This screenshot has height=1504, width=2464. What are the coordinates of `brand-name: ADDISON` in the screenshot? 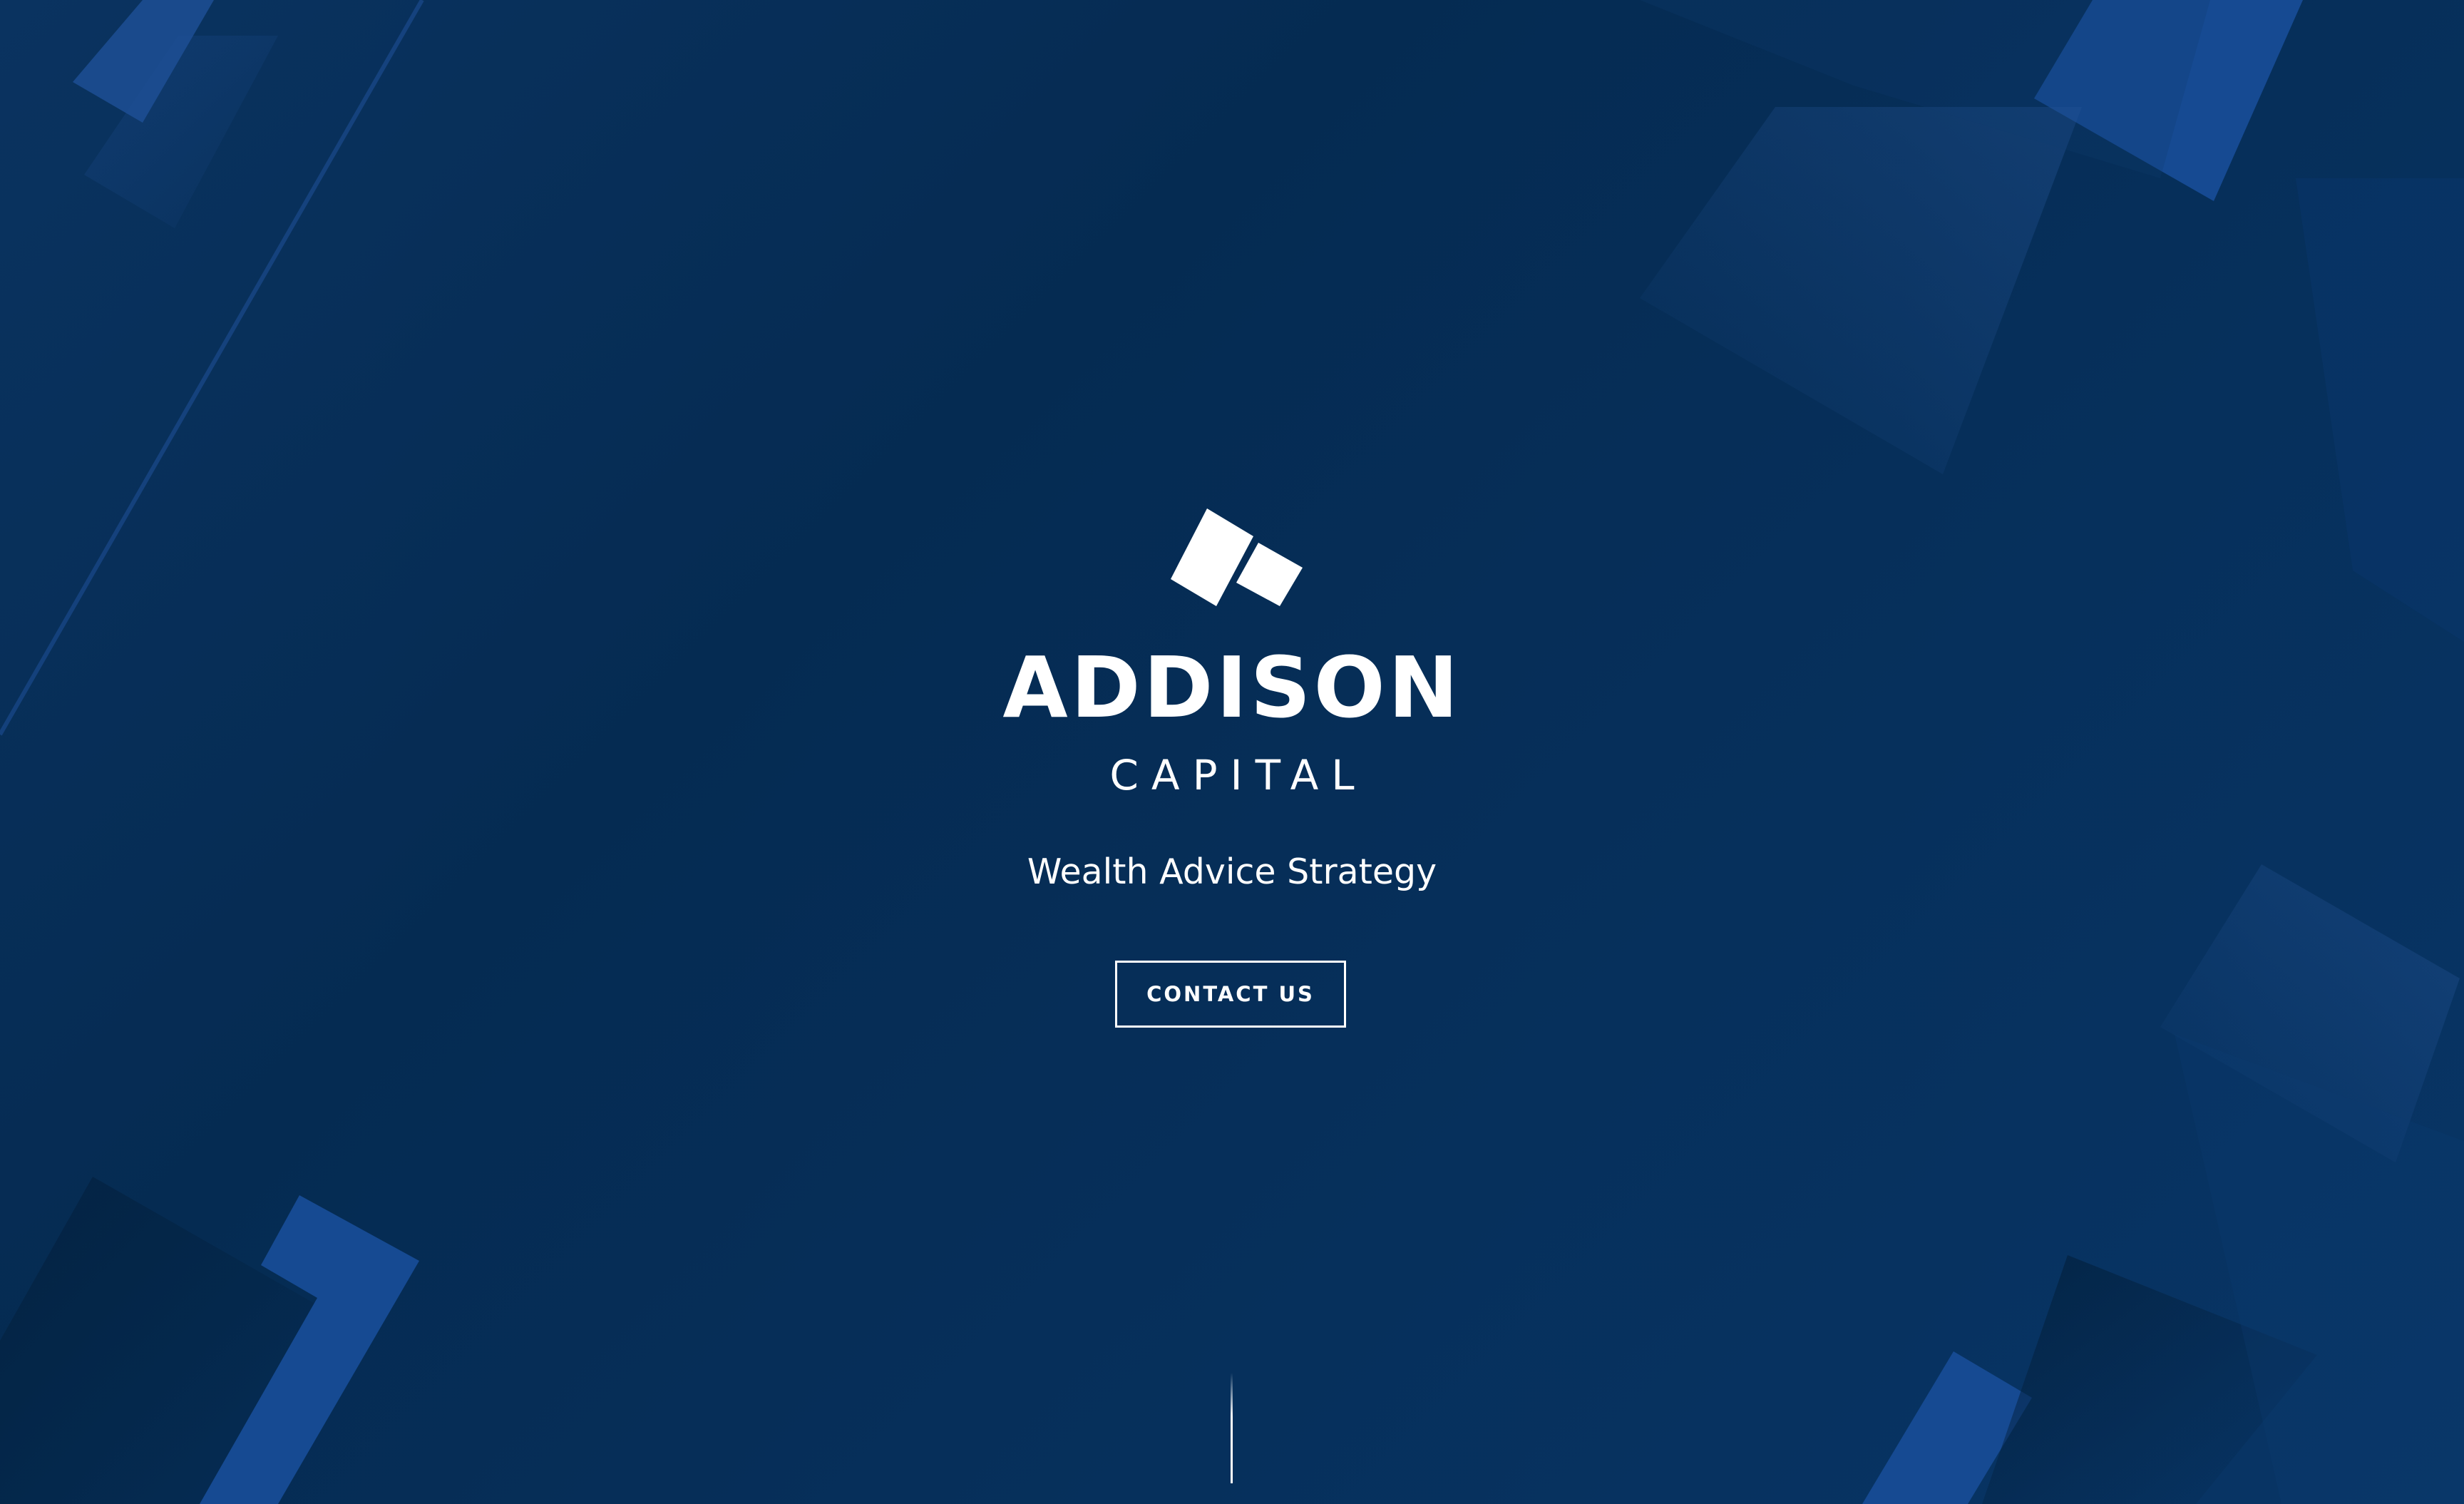 It's located at (1232, 687).